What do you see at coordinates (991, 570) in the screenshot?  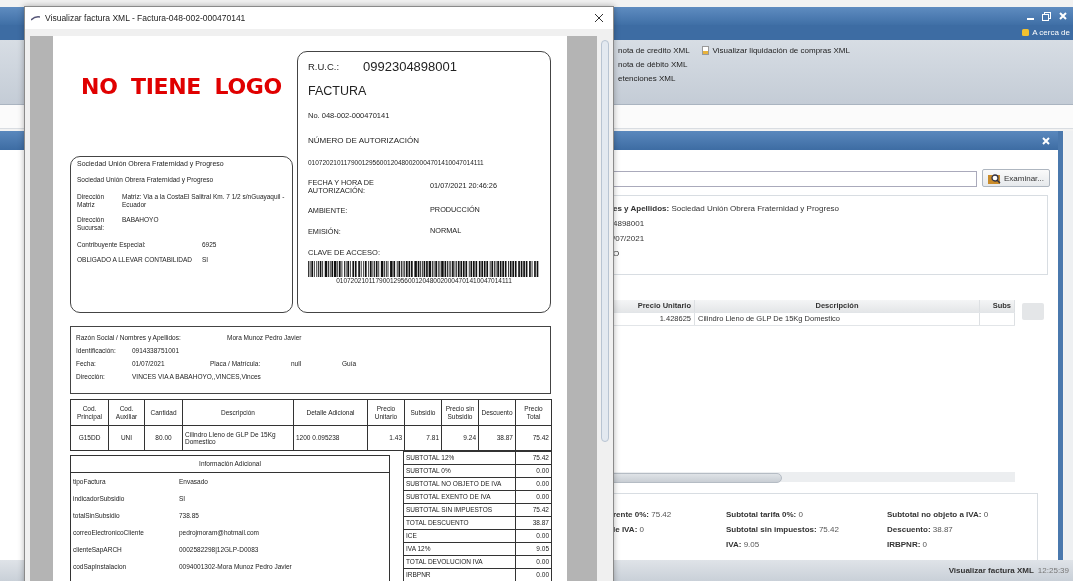 I see `status-title: Visualizar factura XML` at bounding box center [991, 570].